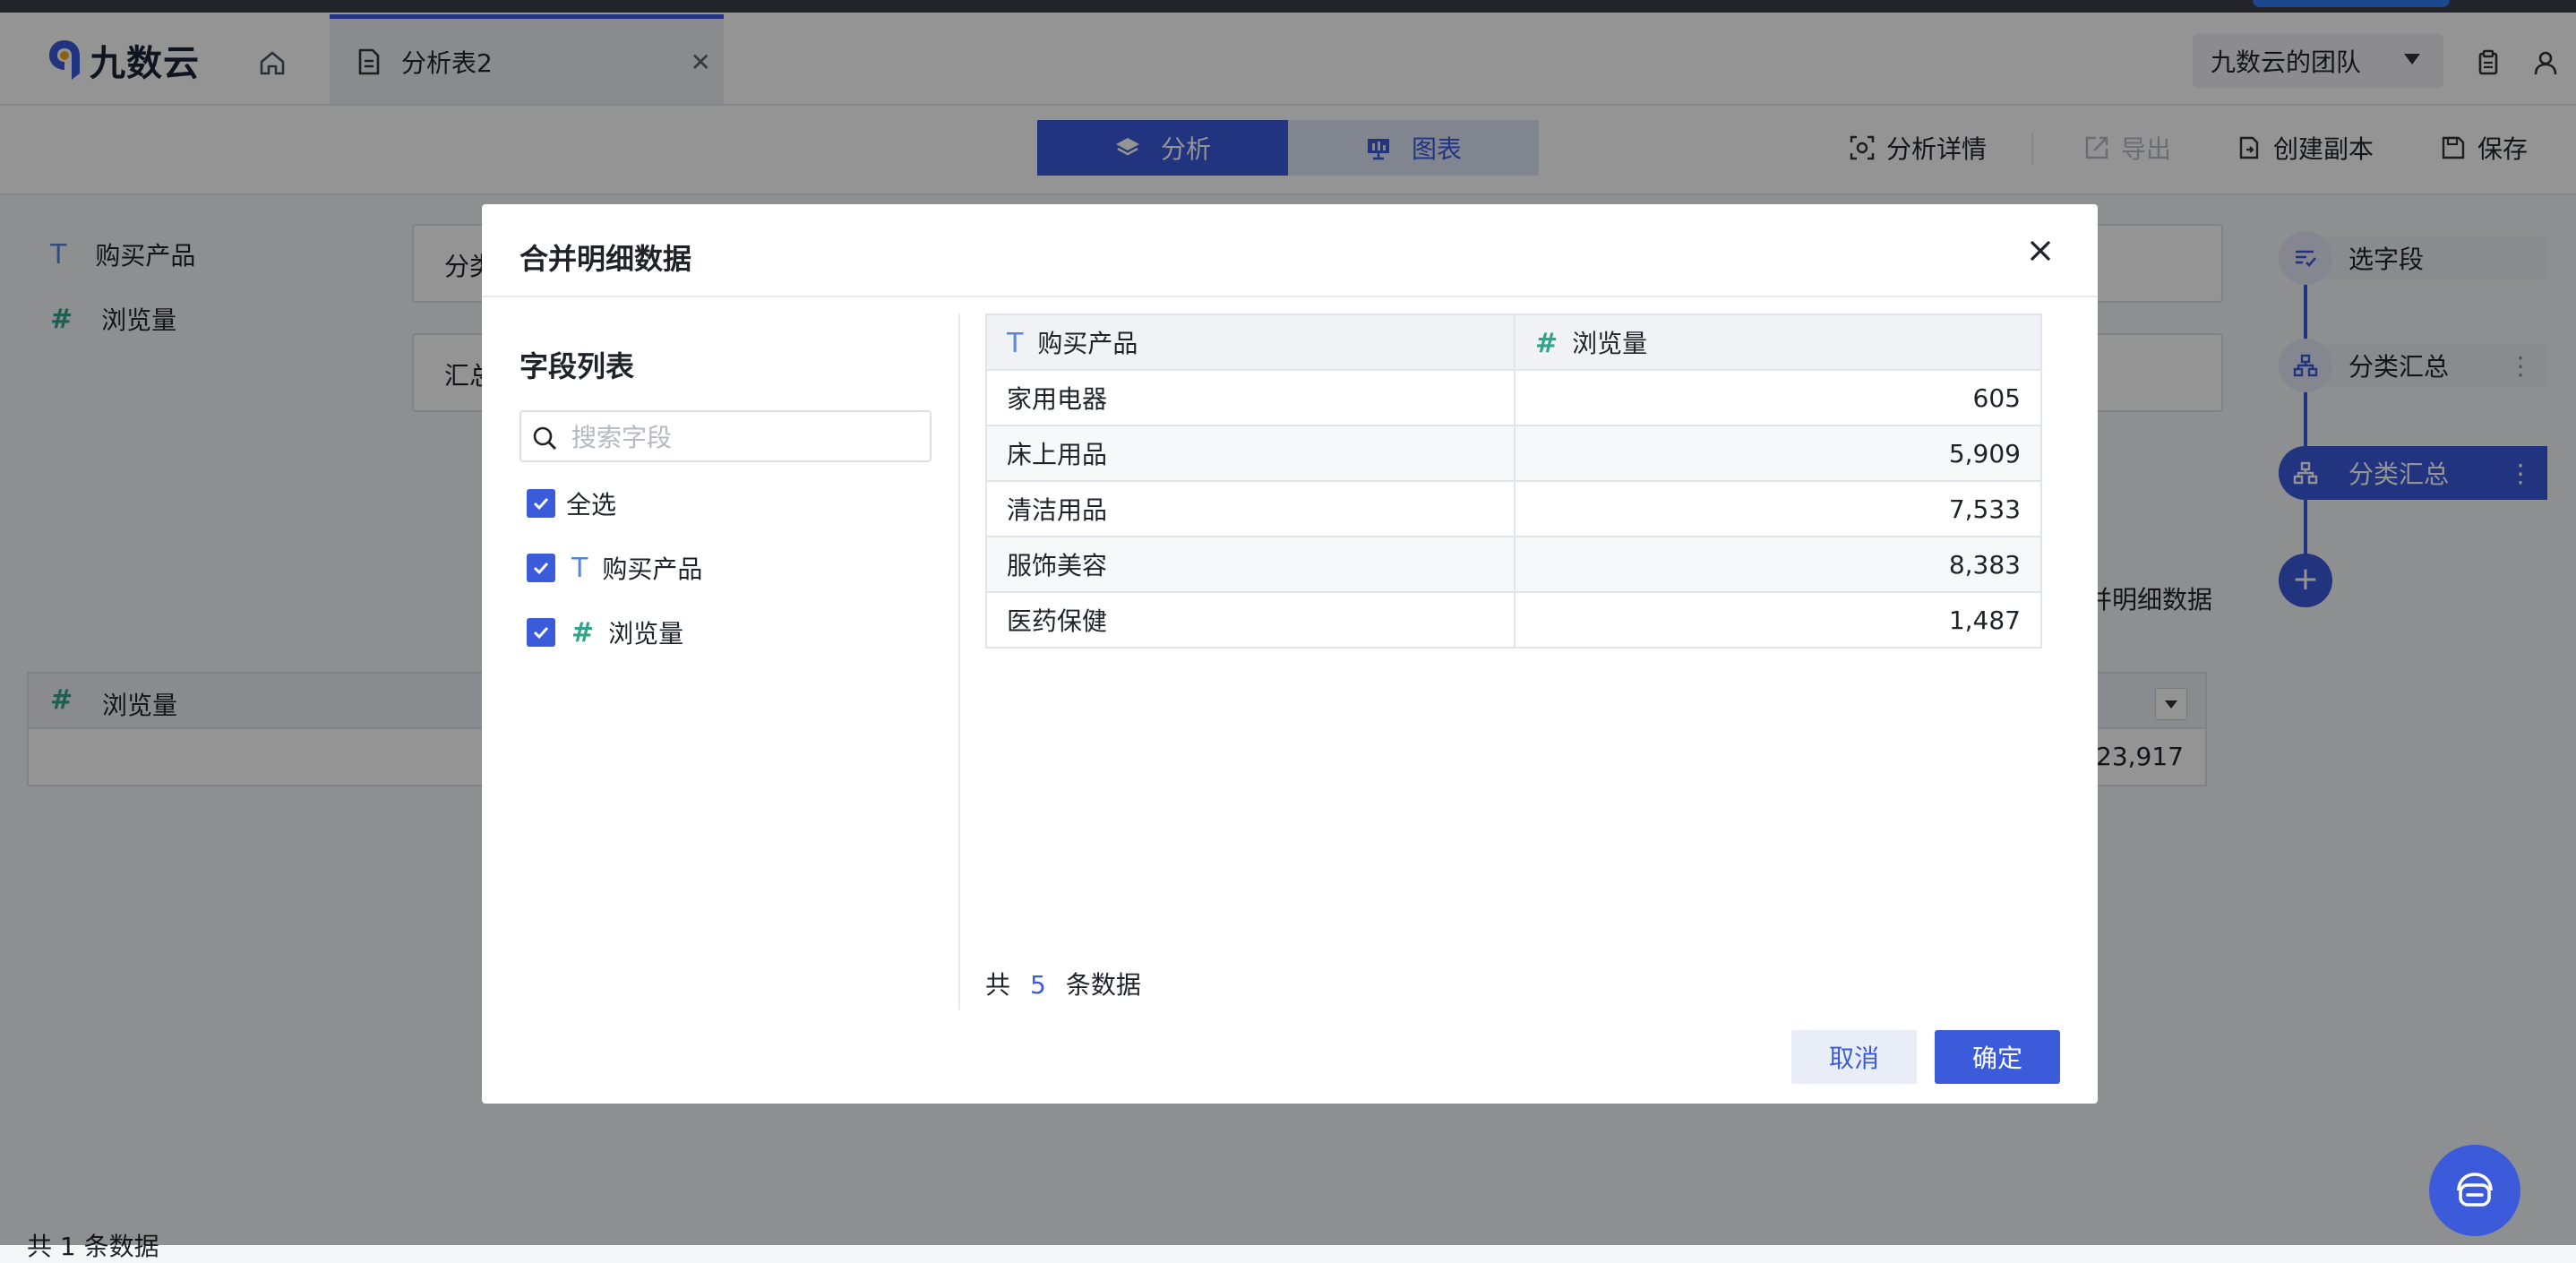  I want to click on field-checkbox-product: T 购买产品, so click(614, 568).